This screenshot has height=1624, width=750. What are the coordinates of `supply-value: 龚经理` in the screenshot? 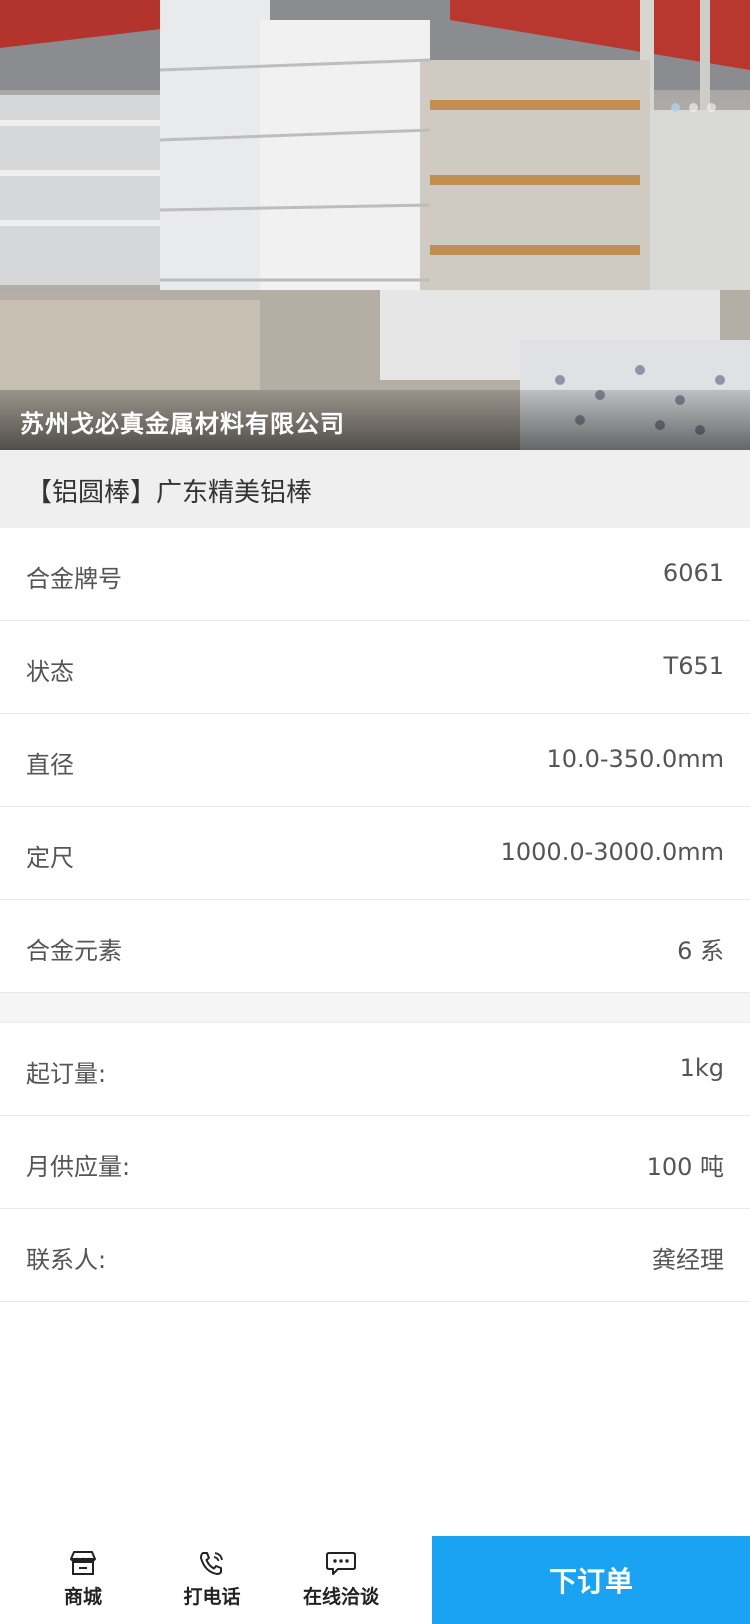 It's located at (688, 1260).